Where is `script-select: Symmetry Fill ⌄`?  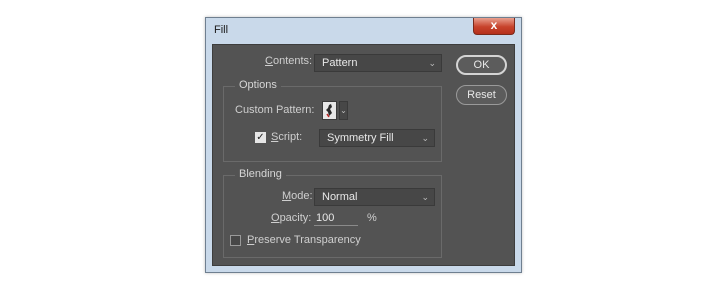
script-select: Symmetry Fill ⌄ is located at coordinates (377, 138).